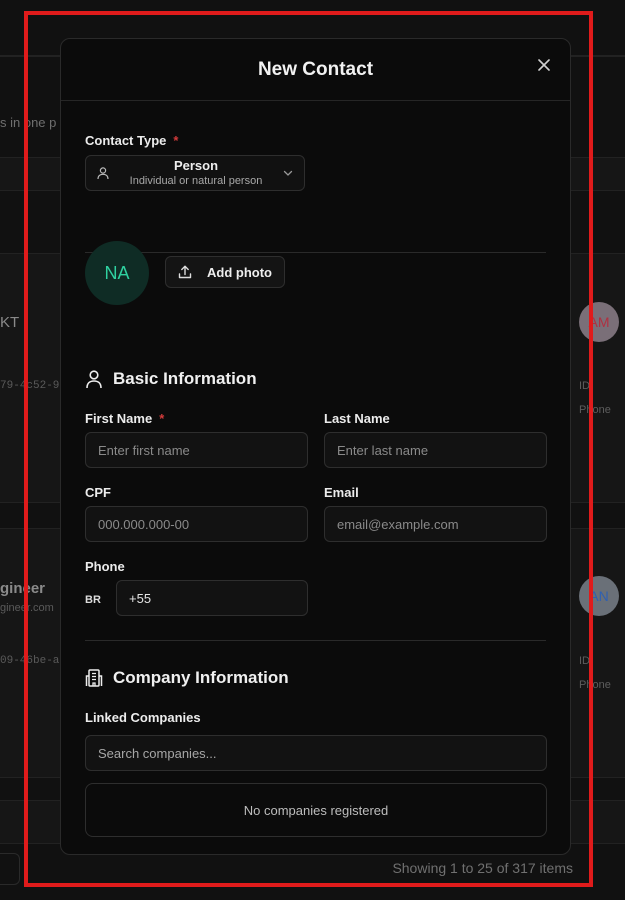 Image resolution: width=625 pixels, height=900 pixels. I want to click on cpf-label-row: CPF, so click(98, 493).